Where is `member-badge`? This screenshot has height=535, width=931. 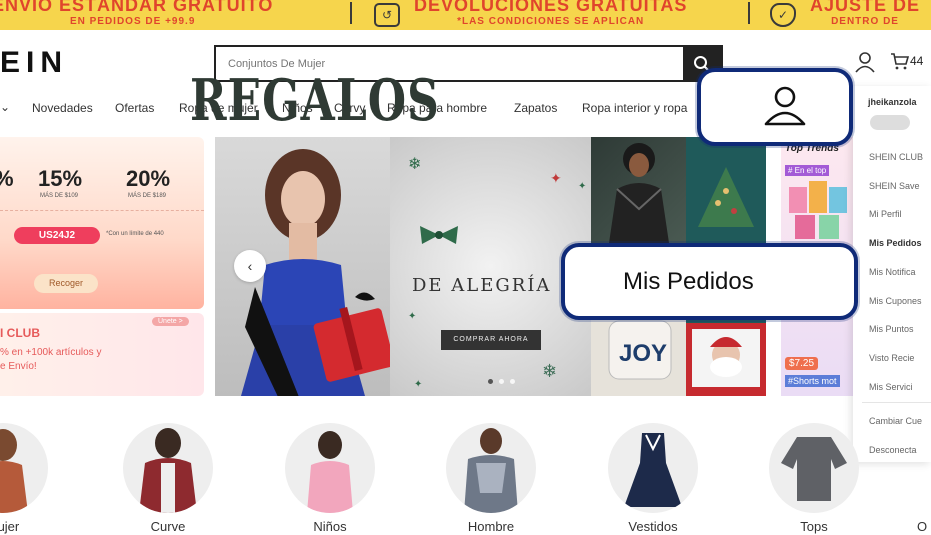
member-badge is located at coordinates (890, 122).